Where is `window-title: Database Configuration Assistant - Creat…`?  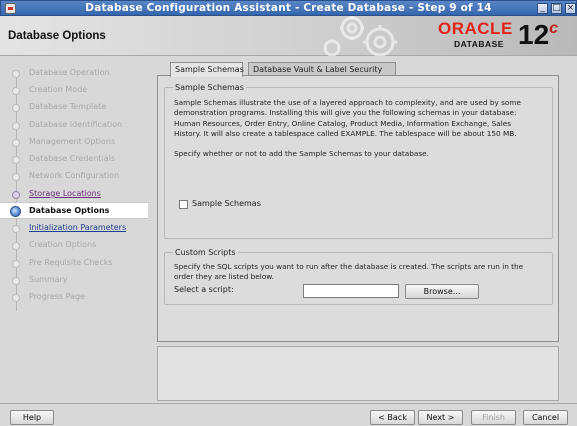
window-title: Database Configuration Assistant - Creat… is located at coordinates (288, 8).